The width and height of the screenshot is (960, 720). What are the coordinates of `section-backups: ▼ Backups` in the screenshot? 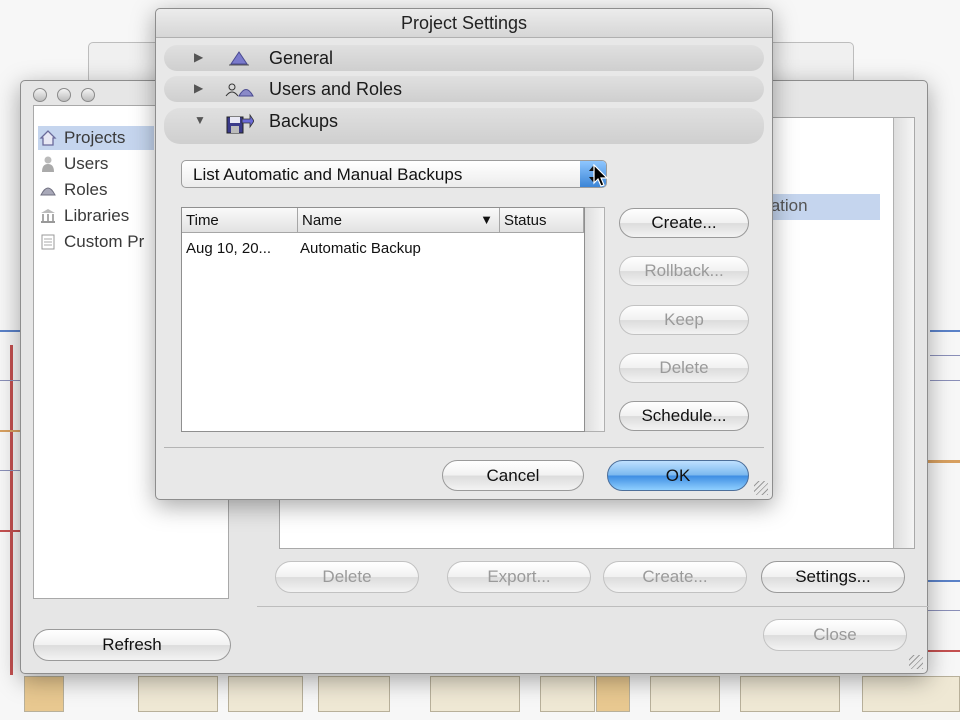 It's located at (464, 126).